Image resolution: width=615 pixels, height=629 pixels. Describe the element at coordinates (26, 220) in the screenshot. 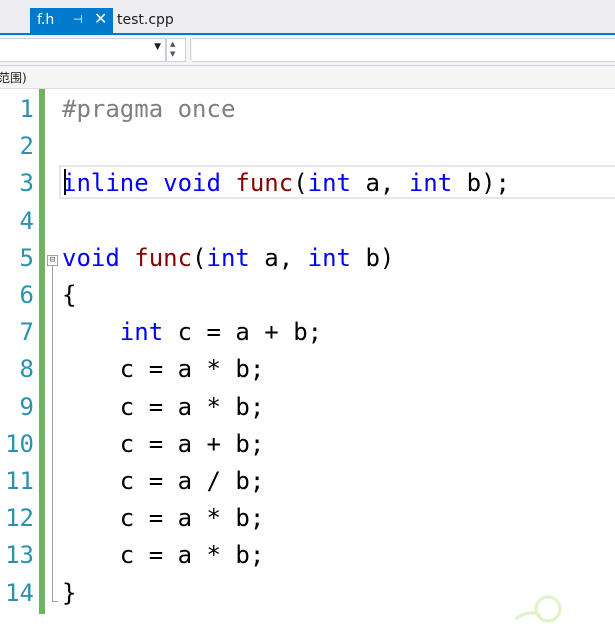

I see `line-number: 4` at that location.